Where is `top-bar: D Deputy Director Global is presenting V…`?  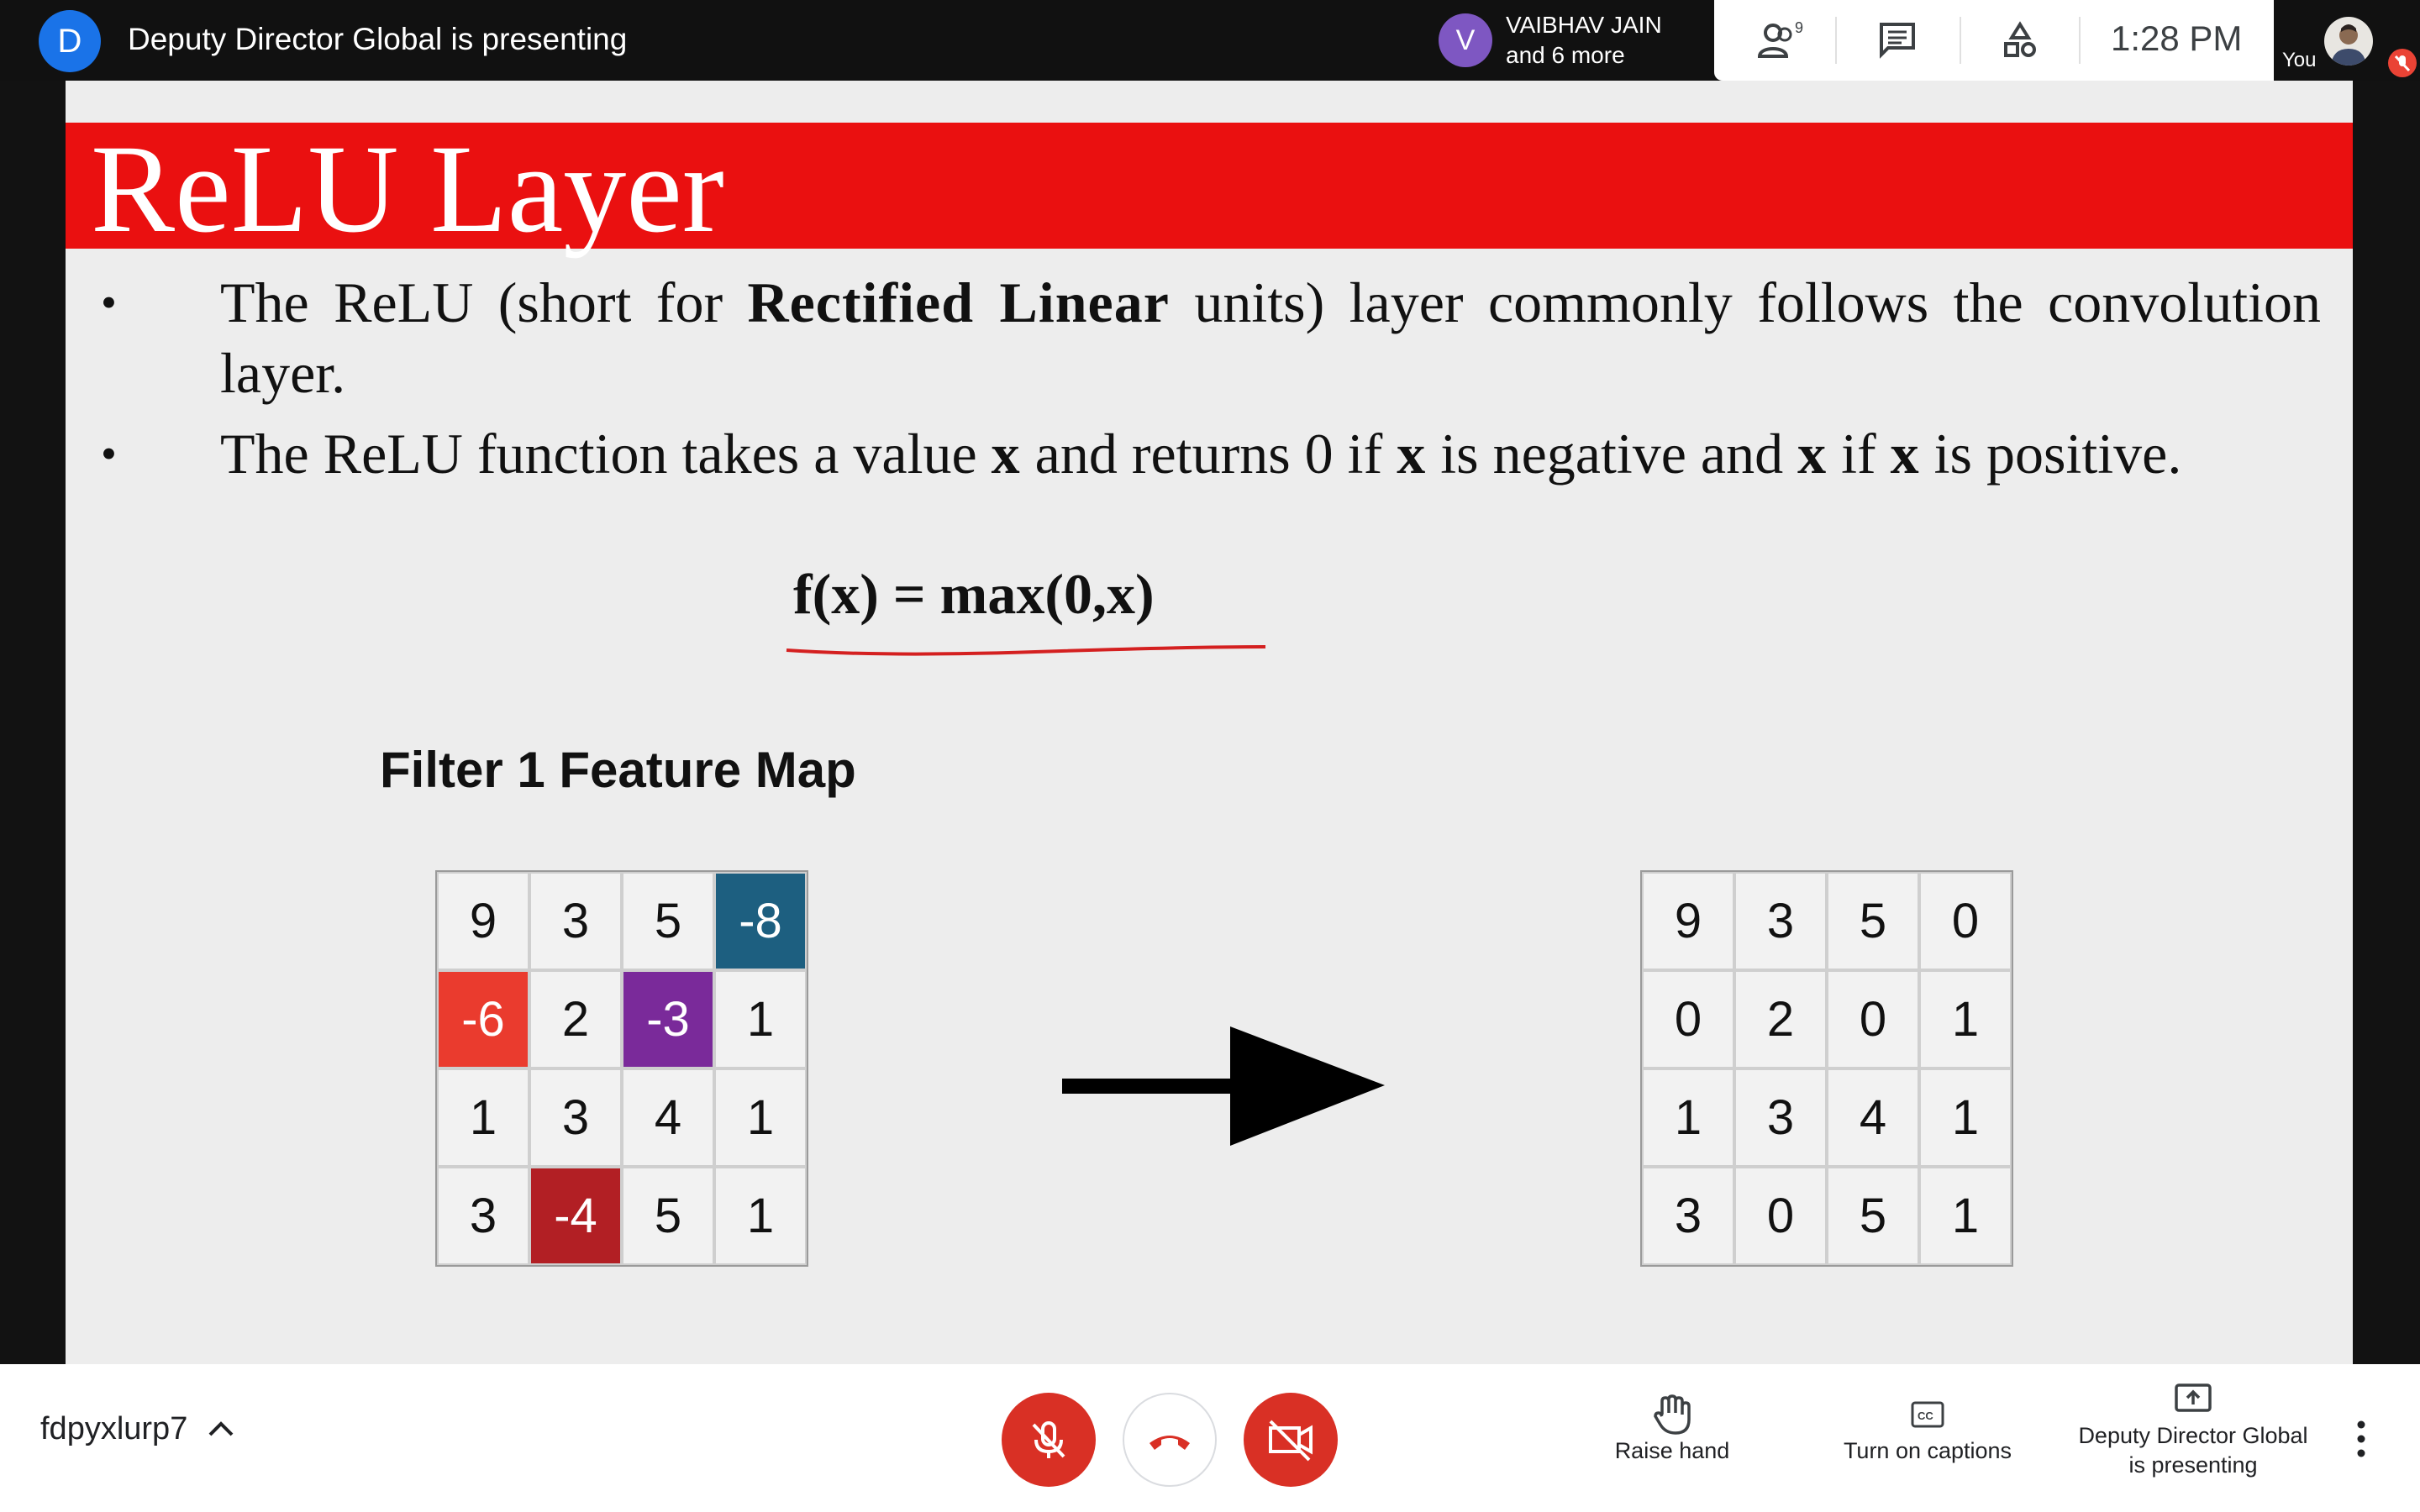 top-bar: D Deputy Director Global is presenting V… is located at coordinates (1210, 40).